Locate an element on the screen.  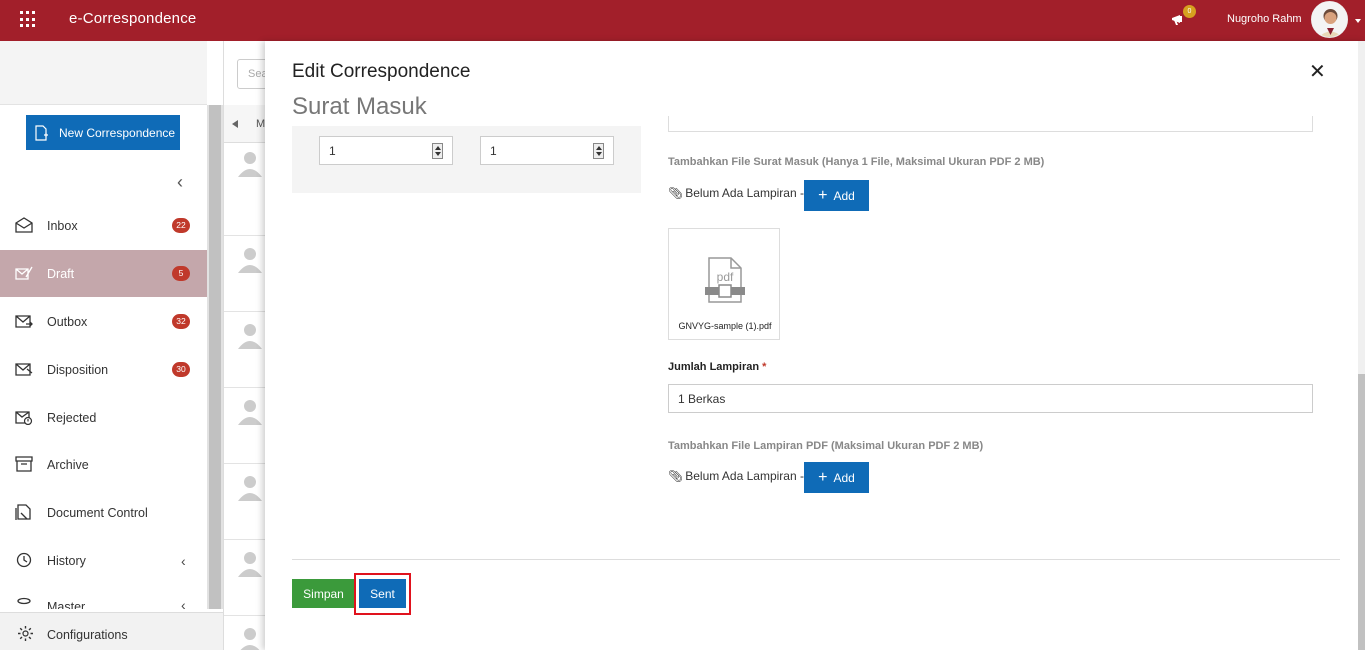
app-title: e-Correspondence is located at coordinates (133, 18).